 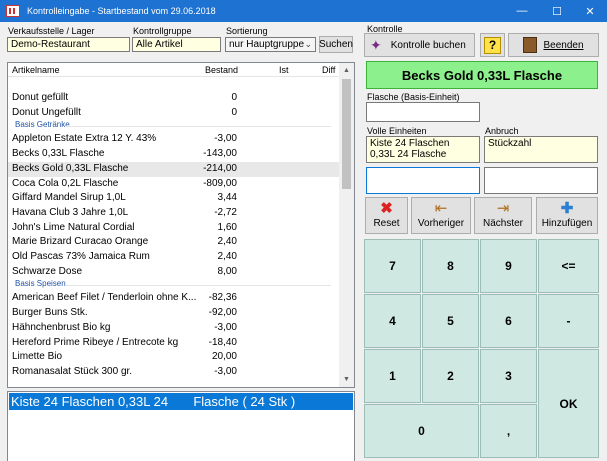 What do you see at coordinates (450, 321) in the screenshot?
I see `key-5: 5` at bounding box center [450, 321].